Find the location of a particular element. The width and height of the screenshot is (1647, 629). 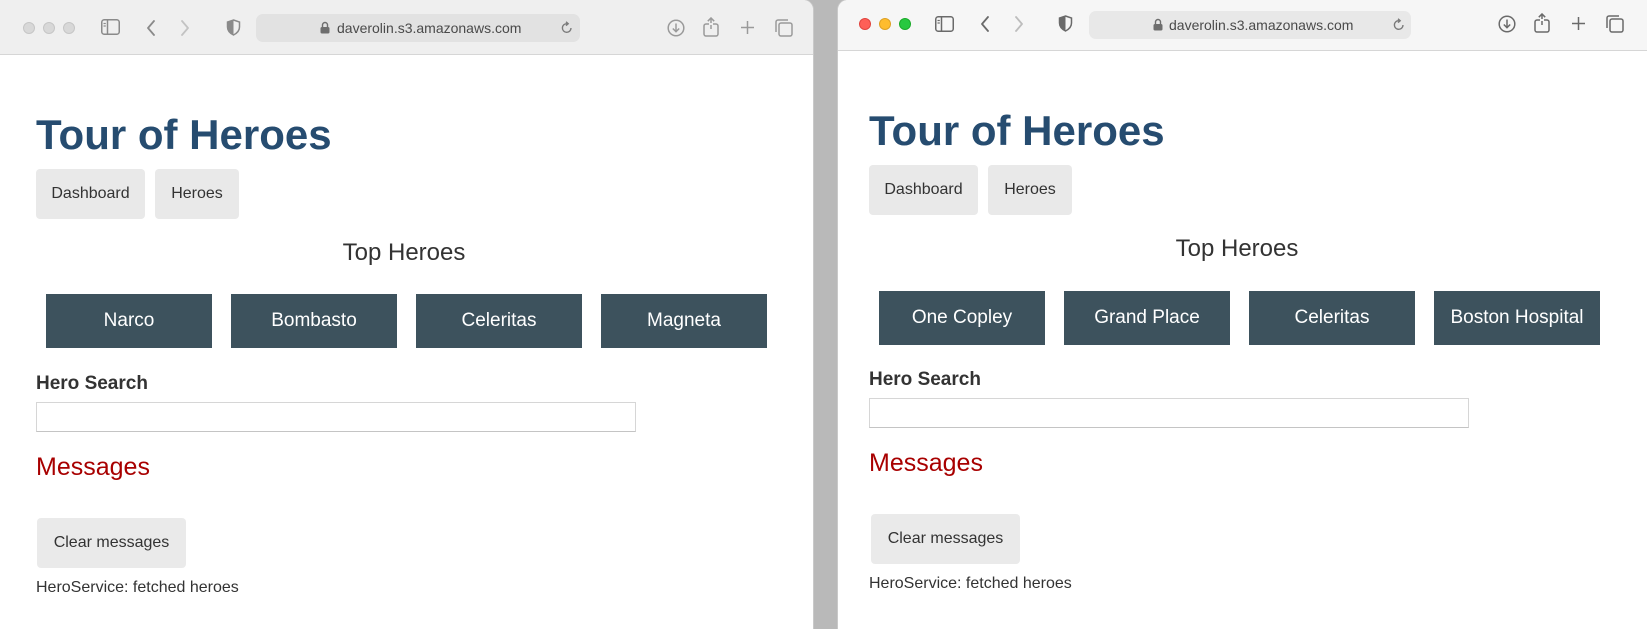

hero-tile: One Copley is located at coordinates (962, 318).